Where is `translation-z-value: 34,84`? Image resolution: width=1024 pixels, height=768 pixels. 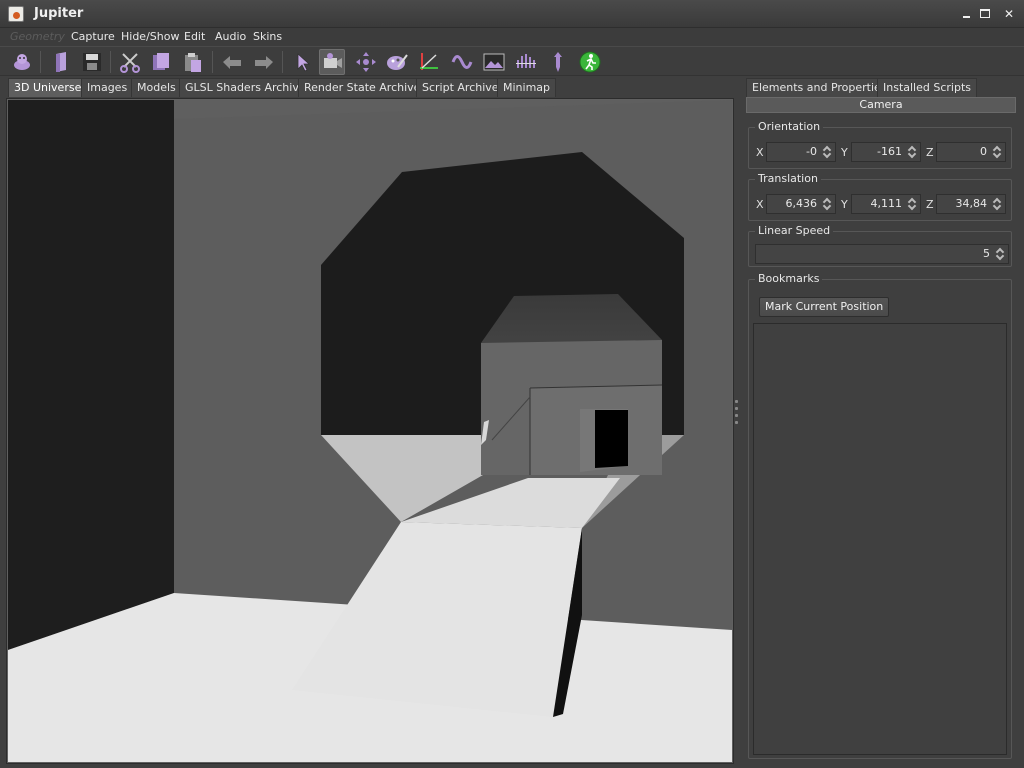
translation-z-value: 34,84 is located at coordinates (971, 203).